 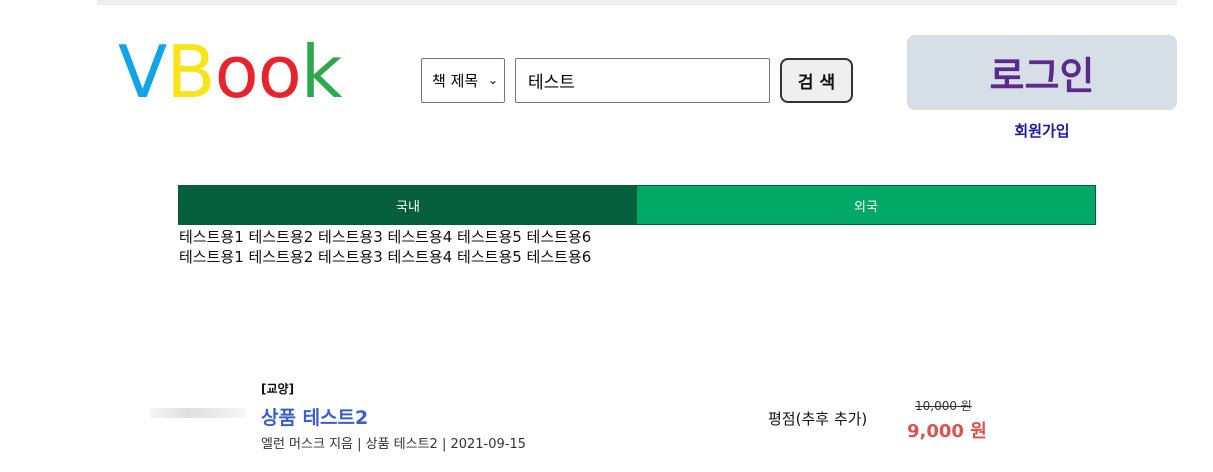 What do you see at coordinates (278, 389) in the screenshot?
I see `product-category: [교양]` at bounding box center [278, 389].